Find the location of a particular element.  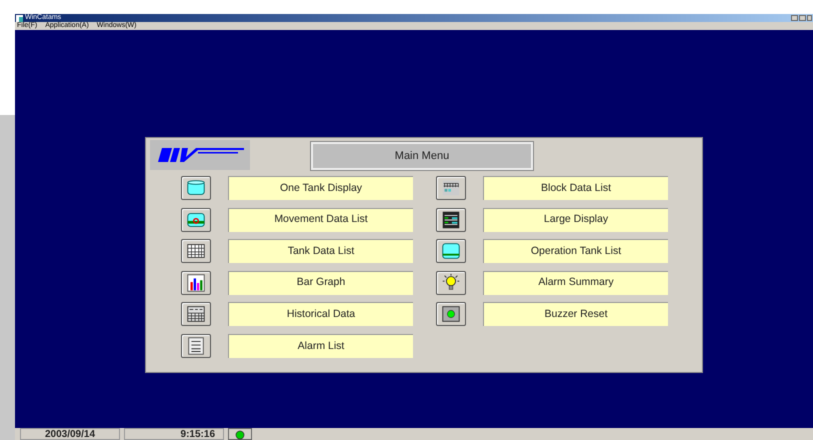

bar-chart-icon is located at coordinates (196, 282).